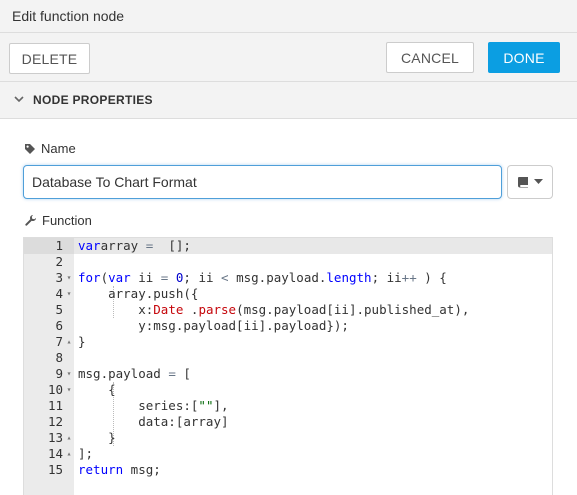 The image size is (577, 495). I want to click on caret-down-icon, so click(538, 181).